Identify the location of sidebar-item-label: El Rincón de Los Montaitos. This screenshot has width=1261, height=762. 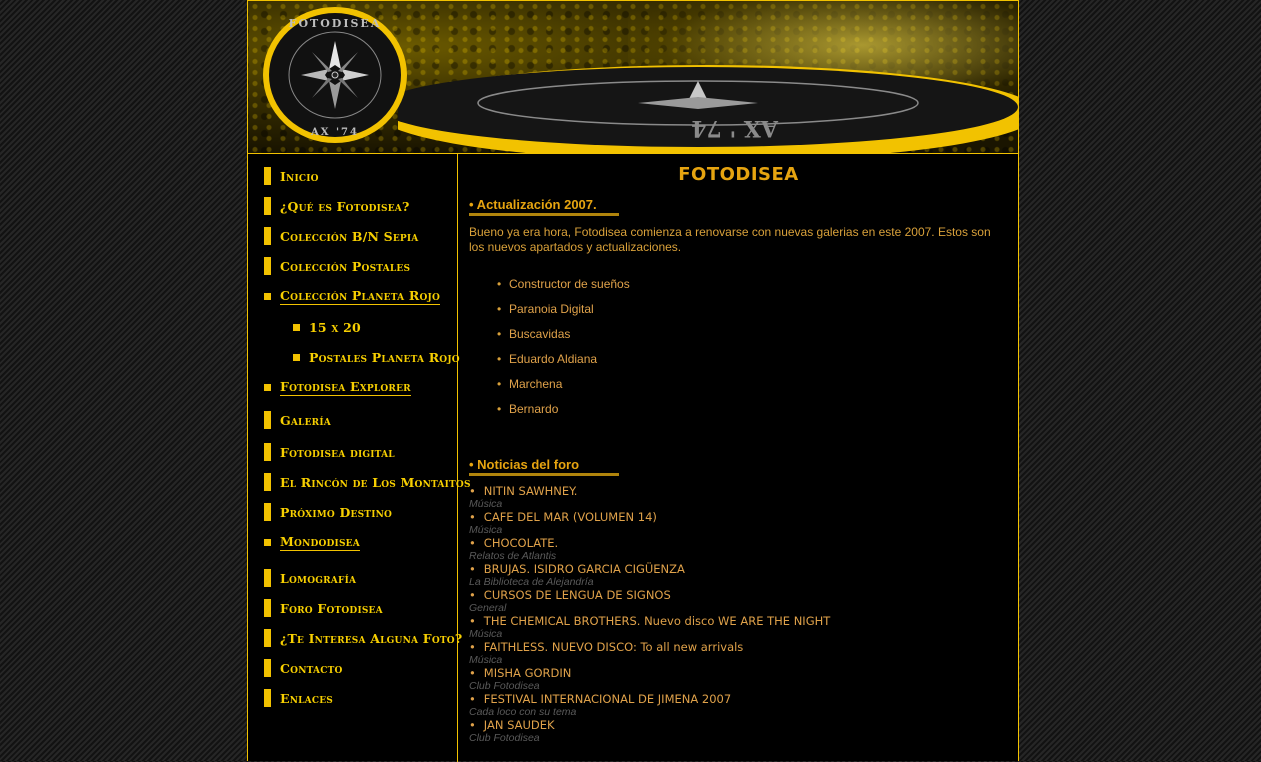
(375, 482).